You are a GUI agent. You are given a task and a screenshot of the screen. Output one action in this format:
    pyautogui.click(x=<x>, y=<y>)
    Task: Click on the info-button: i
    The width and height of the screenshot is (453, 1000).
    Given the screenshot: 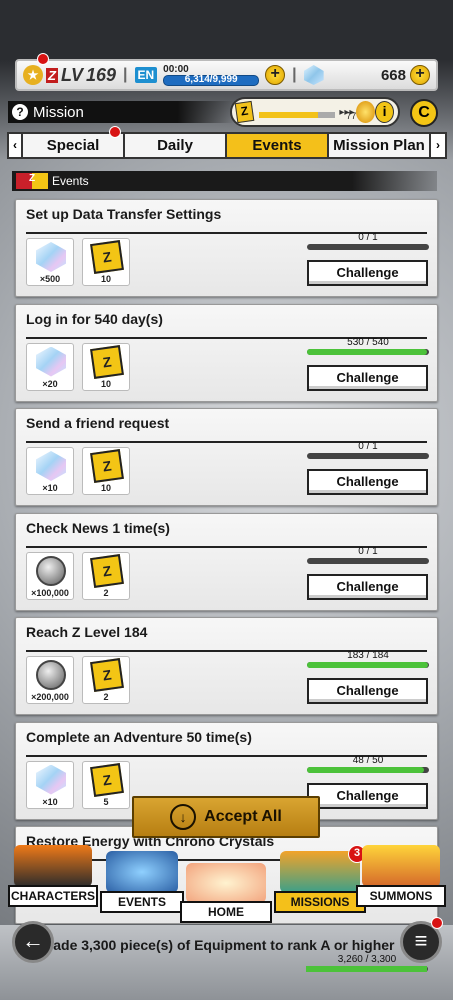 What is the action you would take?
    pyautogui.click(x=384, y=112)
    